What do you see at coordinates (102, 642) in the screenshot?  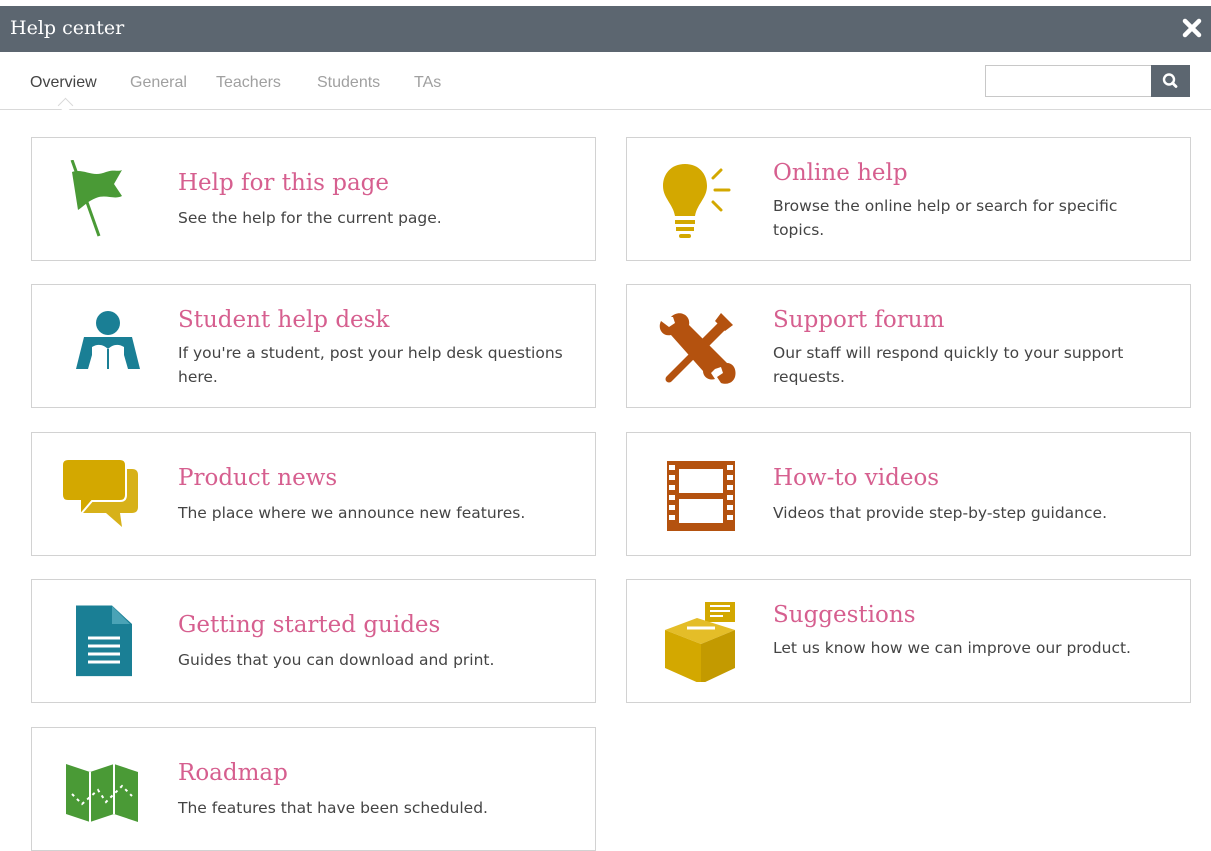 I see `document-icon` at bounding box center [102, 642].